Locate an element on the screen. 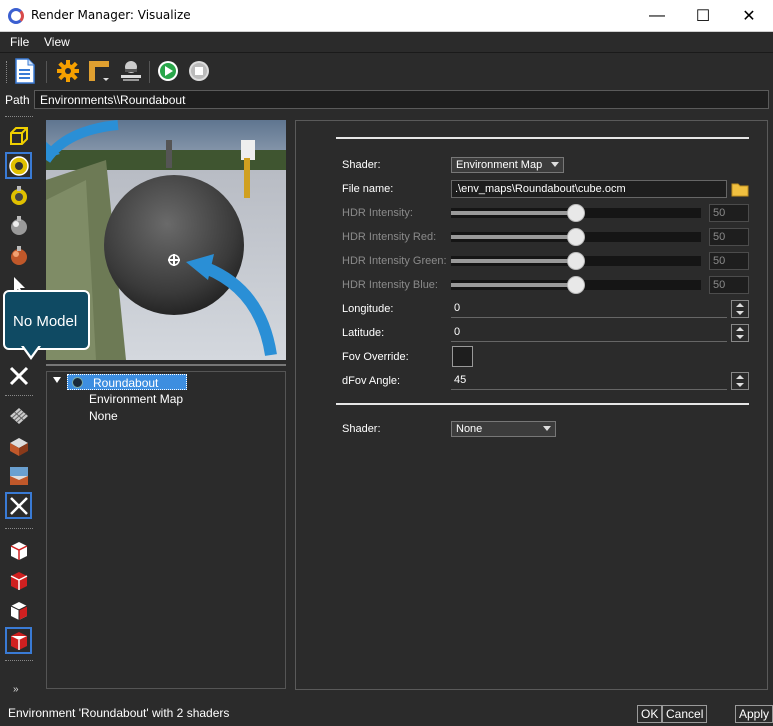 The height and width of the screenshot is (726, 773). close-button: ✕ is located at coordinates (749, 16).